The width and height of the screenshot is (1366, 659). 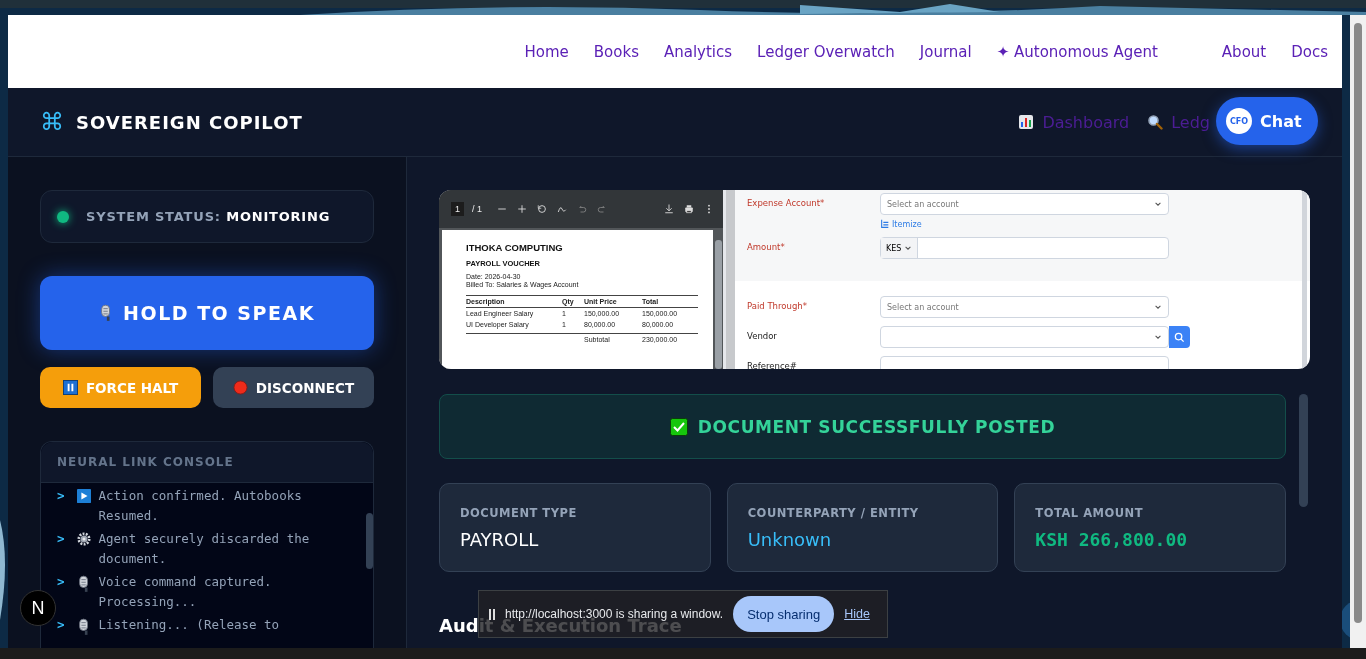 I want to click on page-field: 1, so click(x=457, y=209).